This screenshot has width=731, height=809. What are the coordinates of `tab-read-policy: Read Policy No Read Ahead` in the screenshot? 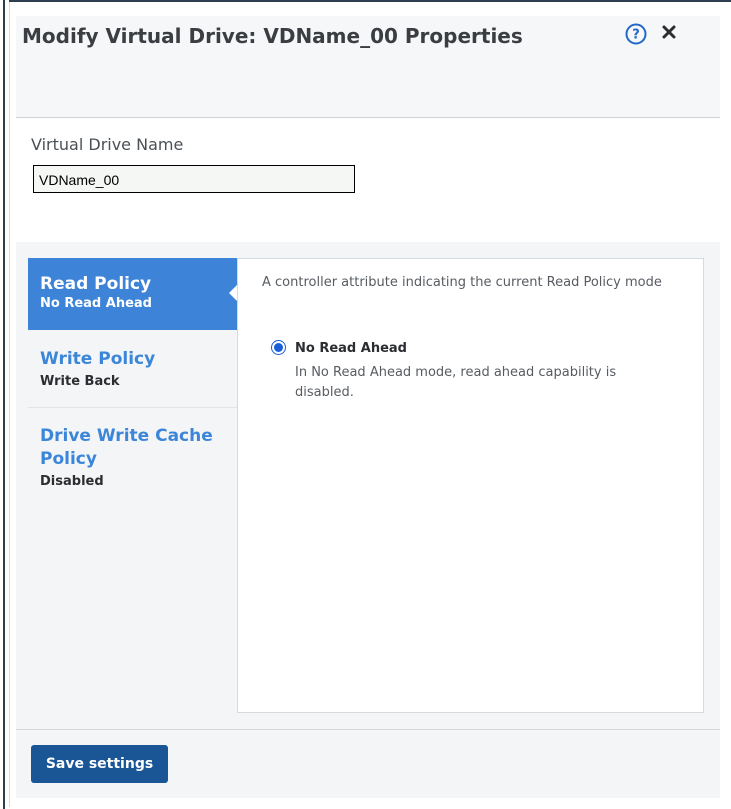 It's located at (132, 294).